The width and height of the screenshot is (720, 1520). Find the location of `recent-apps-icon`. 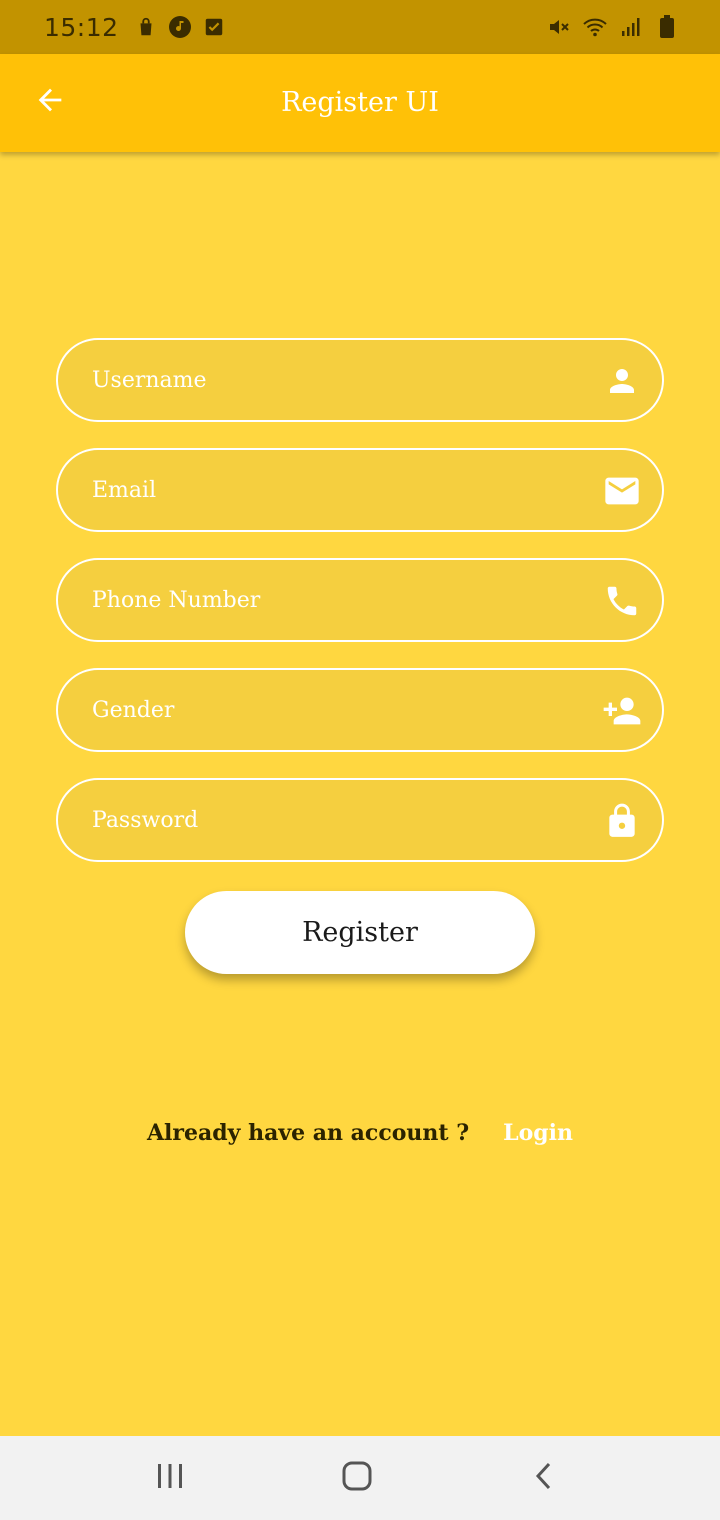

recent-apps-icon is located at coordinates (170, 1478).